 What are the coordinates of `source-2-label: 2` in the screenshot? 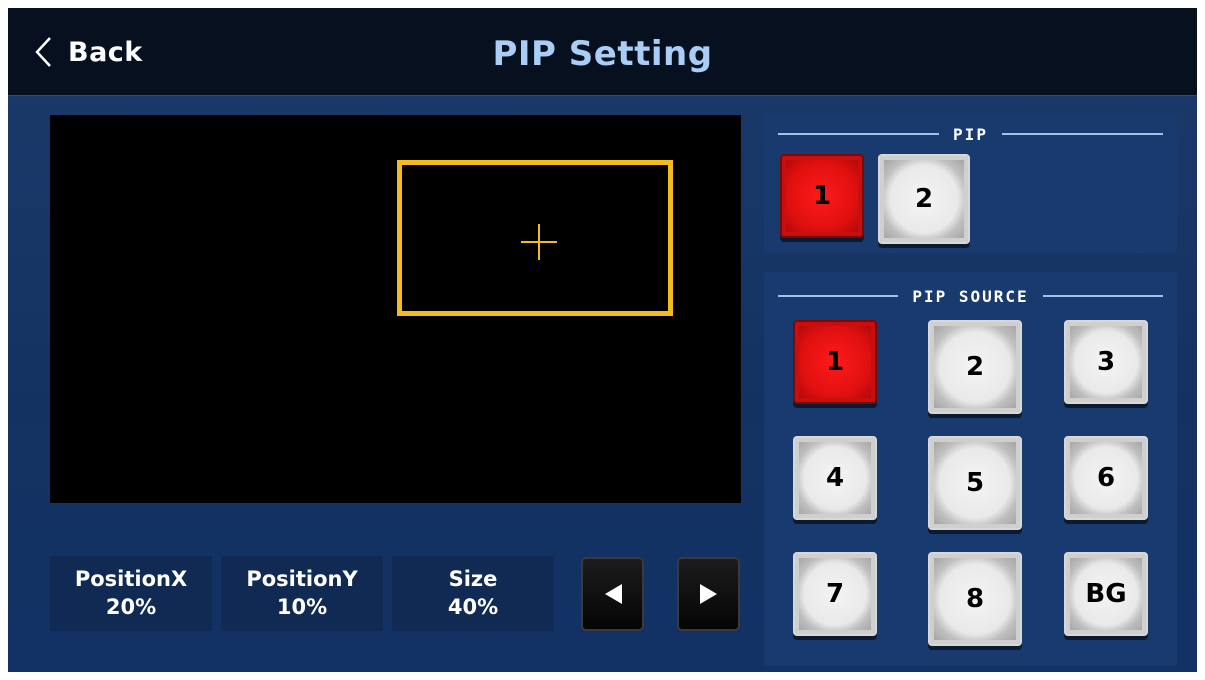 It's located at (975, 367).